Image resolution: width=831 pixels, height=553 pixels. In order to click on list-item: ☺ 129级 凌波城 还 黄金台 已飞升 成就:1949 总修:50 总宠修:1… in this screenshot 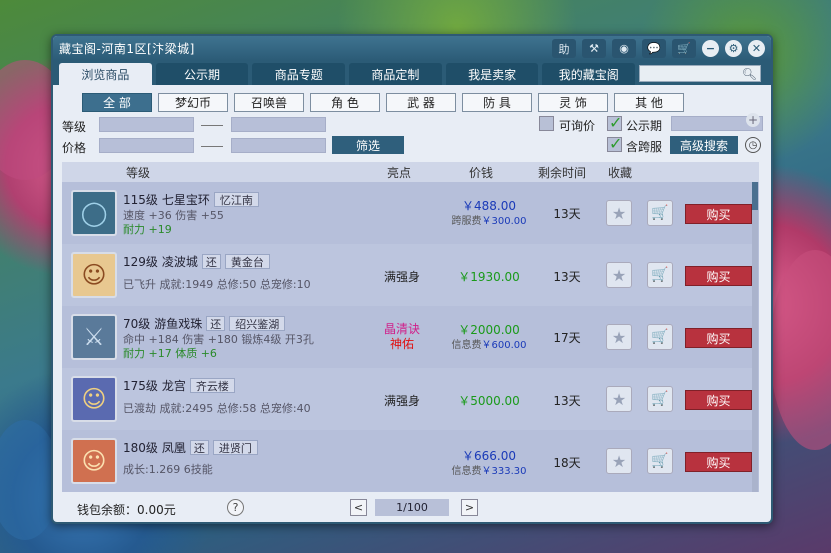, I will do `click(410, 275)`.